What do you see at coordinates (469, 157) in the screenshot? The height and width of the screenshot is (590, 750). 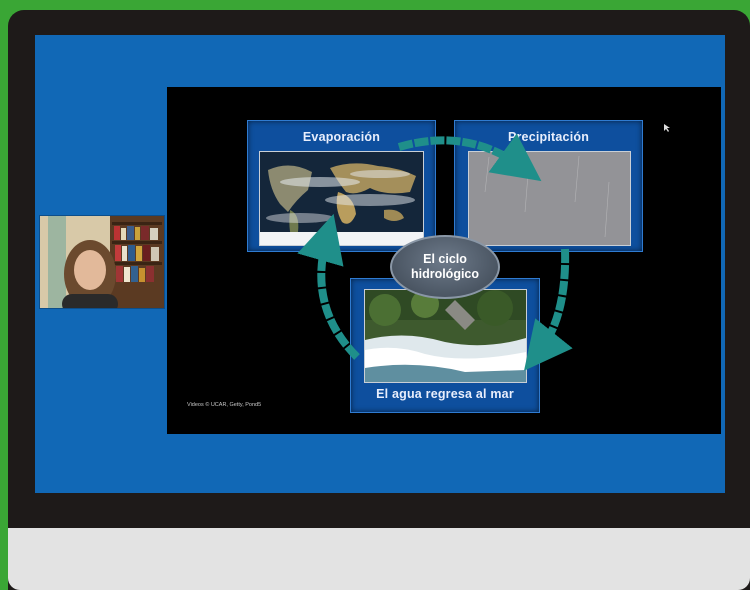 I see `arrow-evaporation-to-precipitation` at bounding box center [469, 157].